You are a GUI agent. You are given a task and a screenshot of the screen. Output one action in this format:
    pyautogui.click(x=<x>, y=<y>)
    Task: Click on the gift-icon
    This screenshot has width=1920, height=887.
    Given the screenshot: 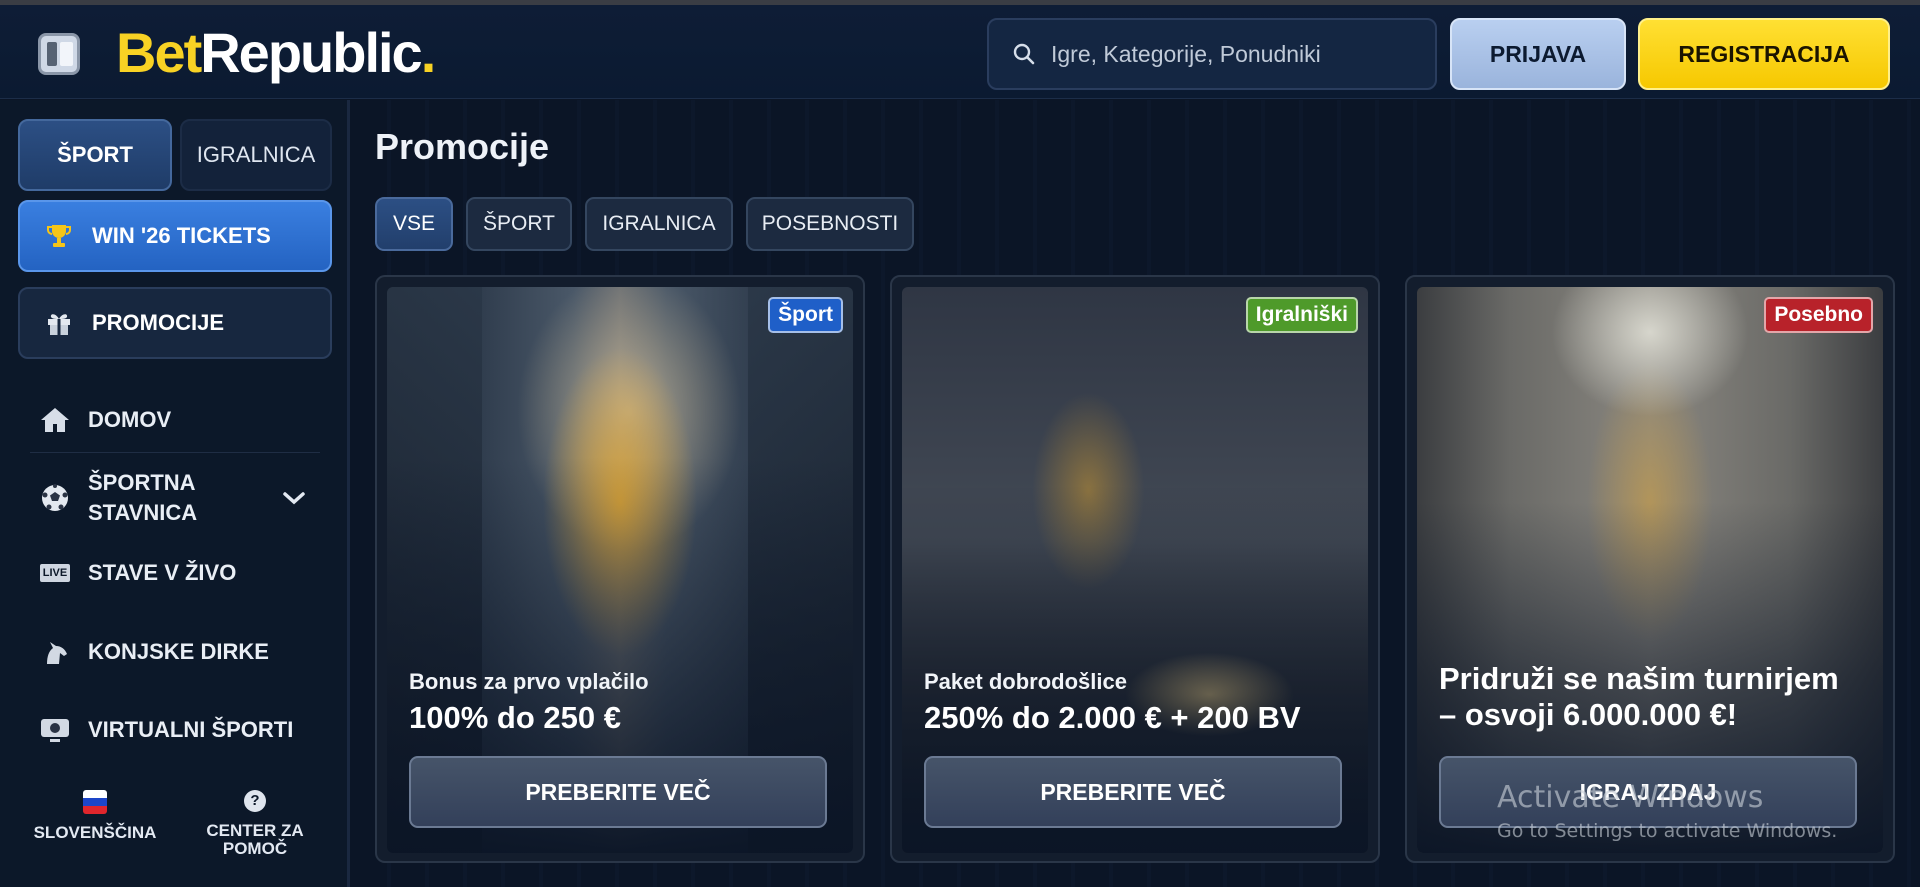 What is the action you would take?
    pyautogui.click(x=59, y=323)
    